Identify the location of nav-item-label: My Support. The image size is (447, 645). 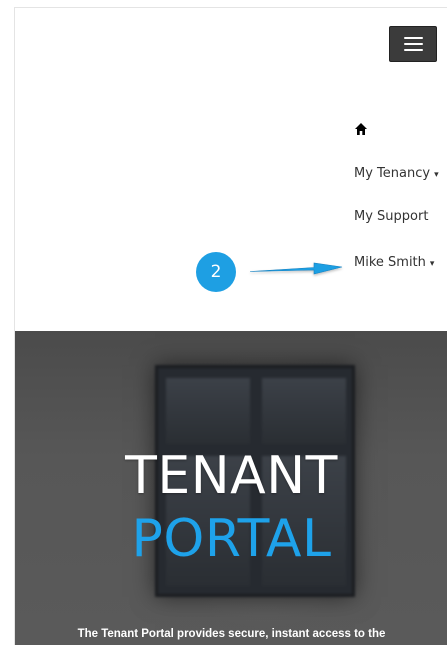
(391, 216).